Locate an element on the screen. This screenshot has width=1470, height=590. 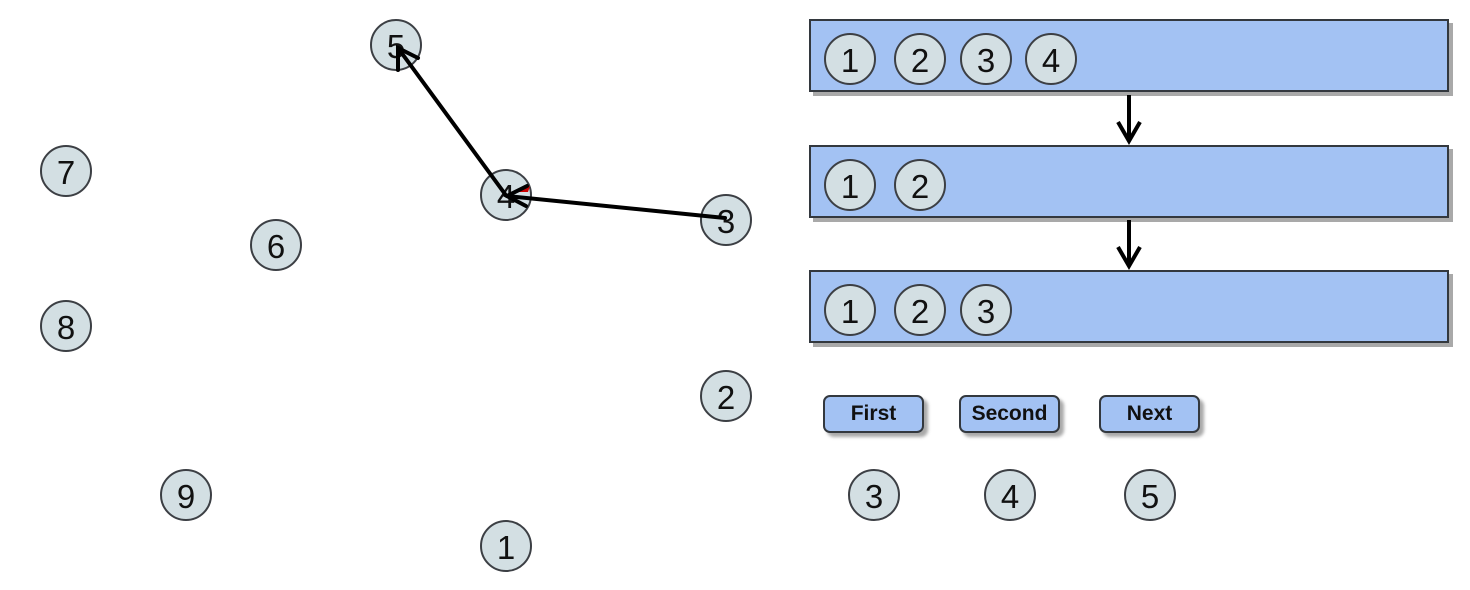
node-label: 8 is located at coordinates (66, 327).